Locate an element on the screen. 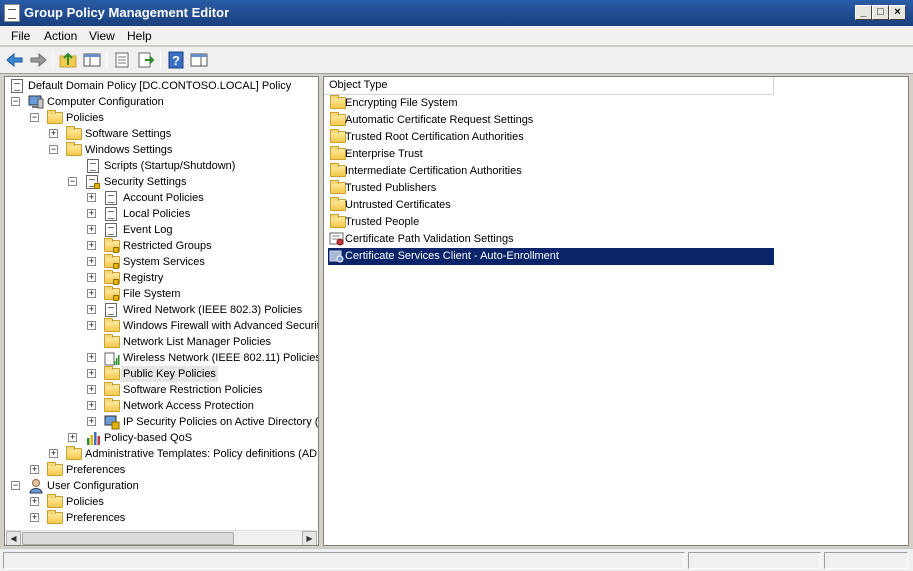  ip-security-icon is located at coordinates (112, 422).